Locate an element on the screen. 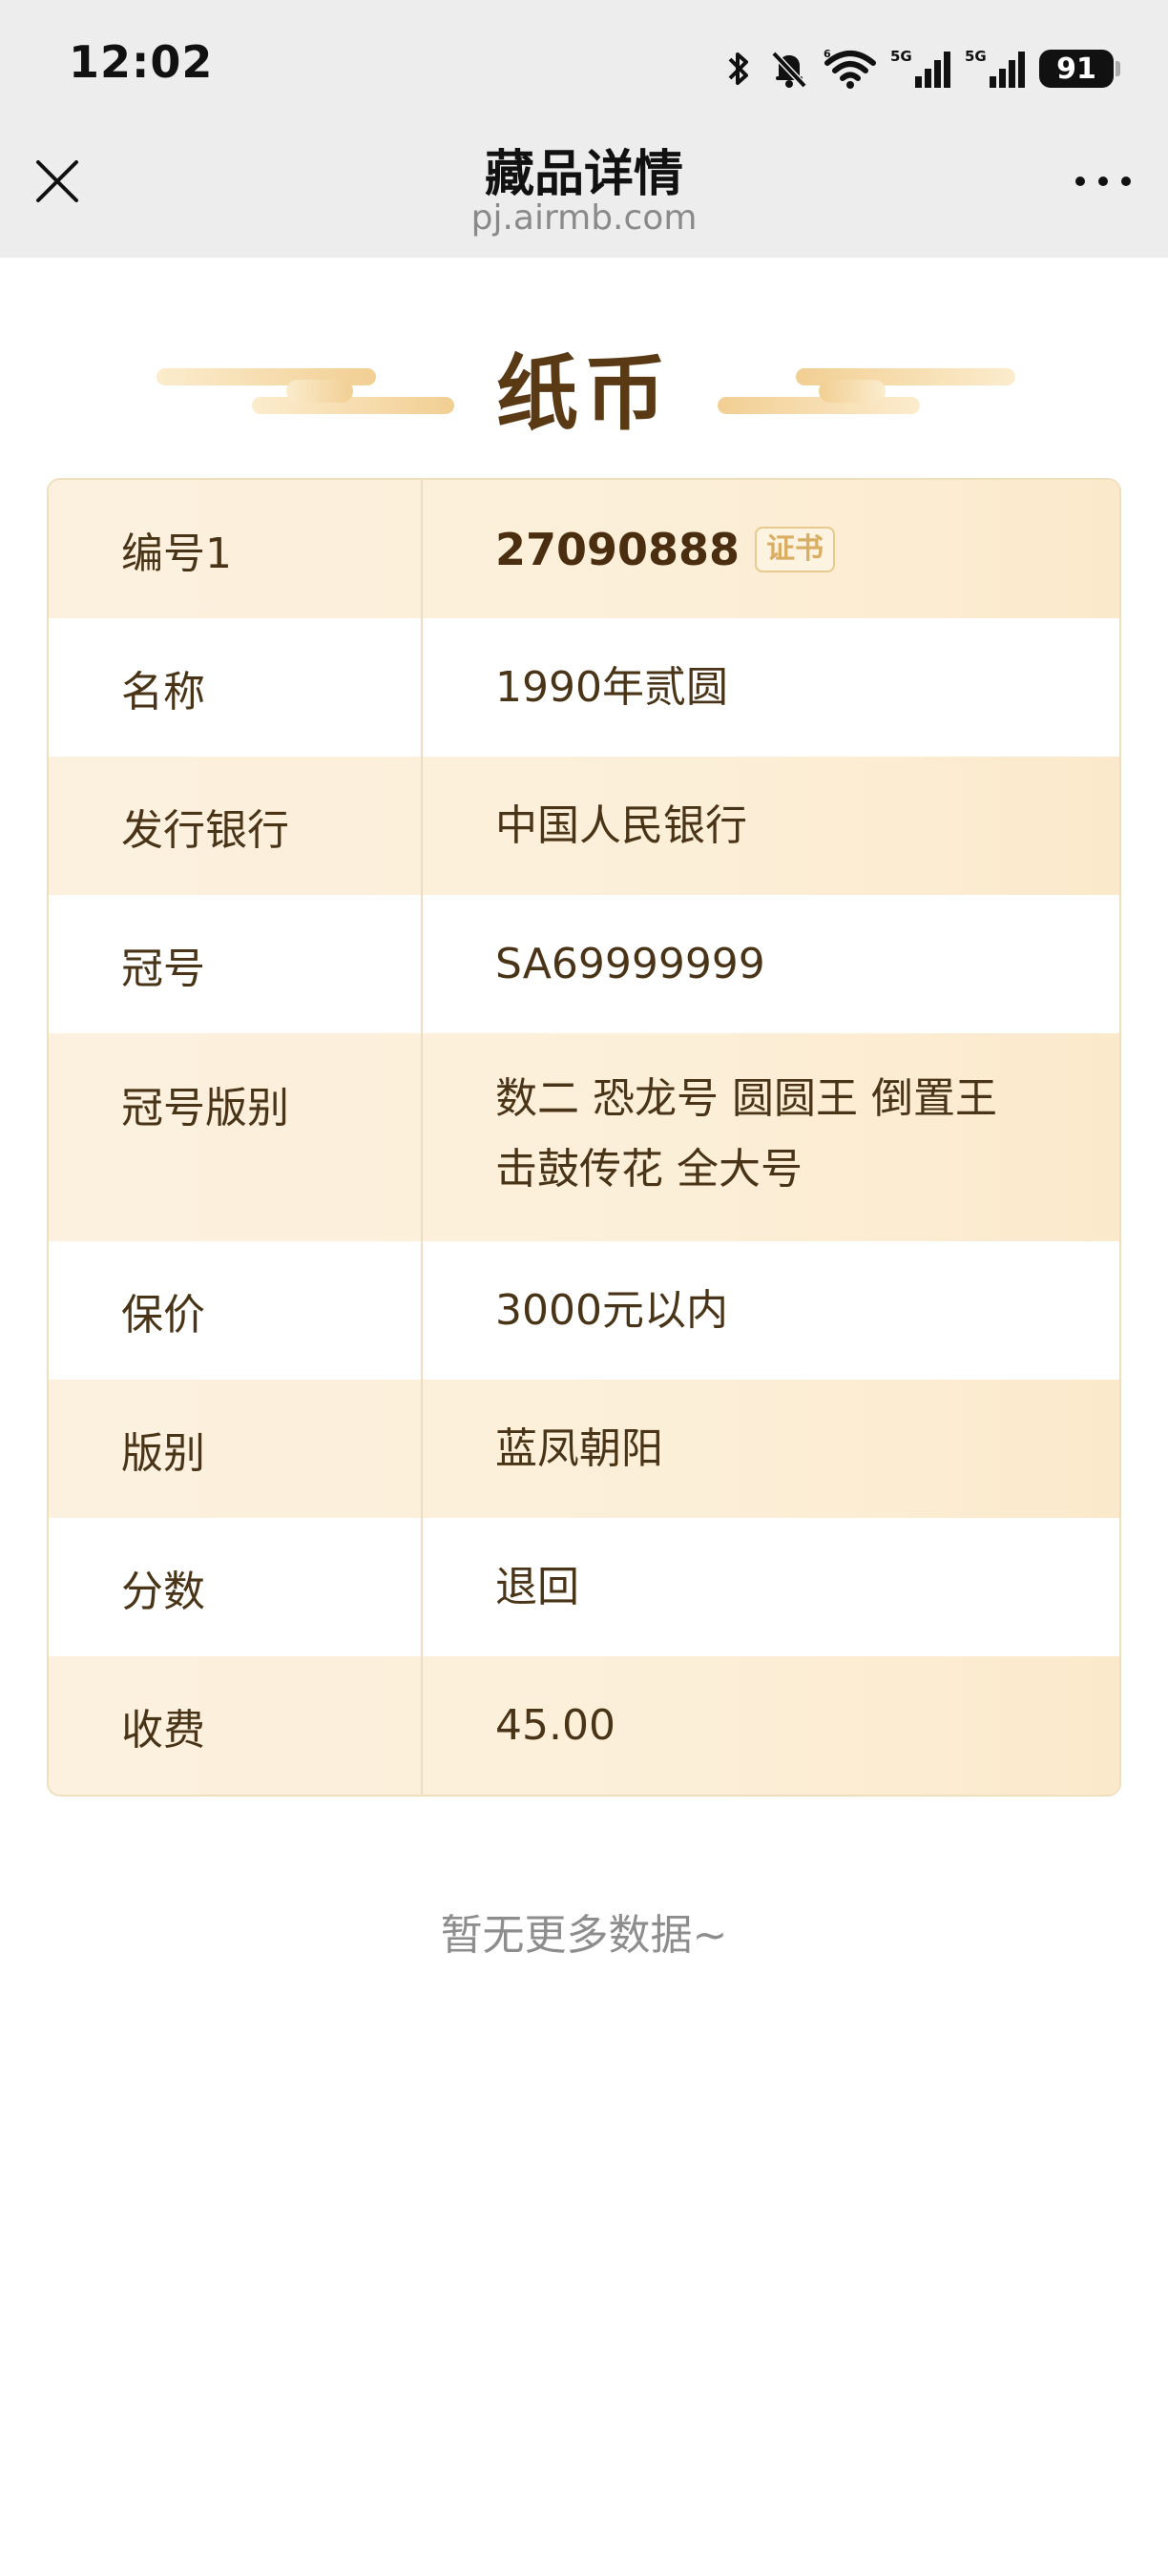 The height and width of the screenshot is (2576, 1168). row-label: 发行银行 is located at coordinates (236, 826).